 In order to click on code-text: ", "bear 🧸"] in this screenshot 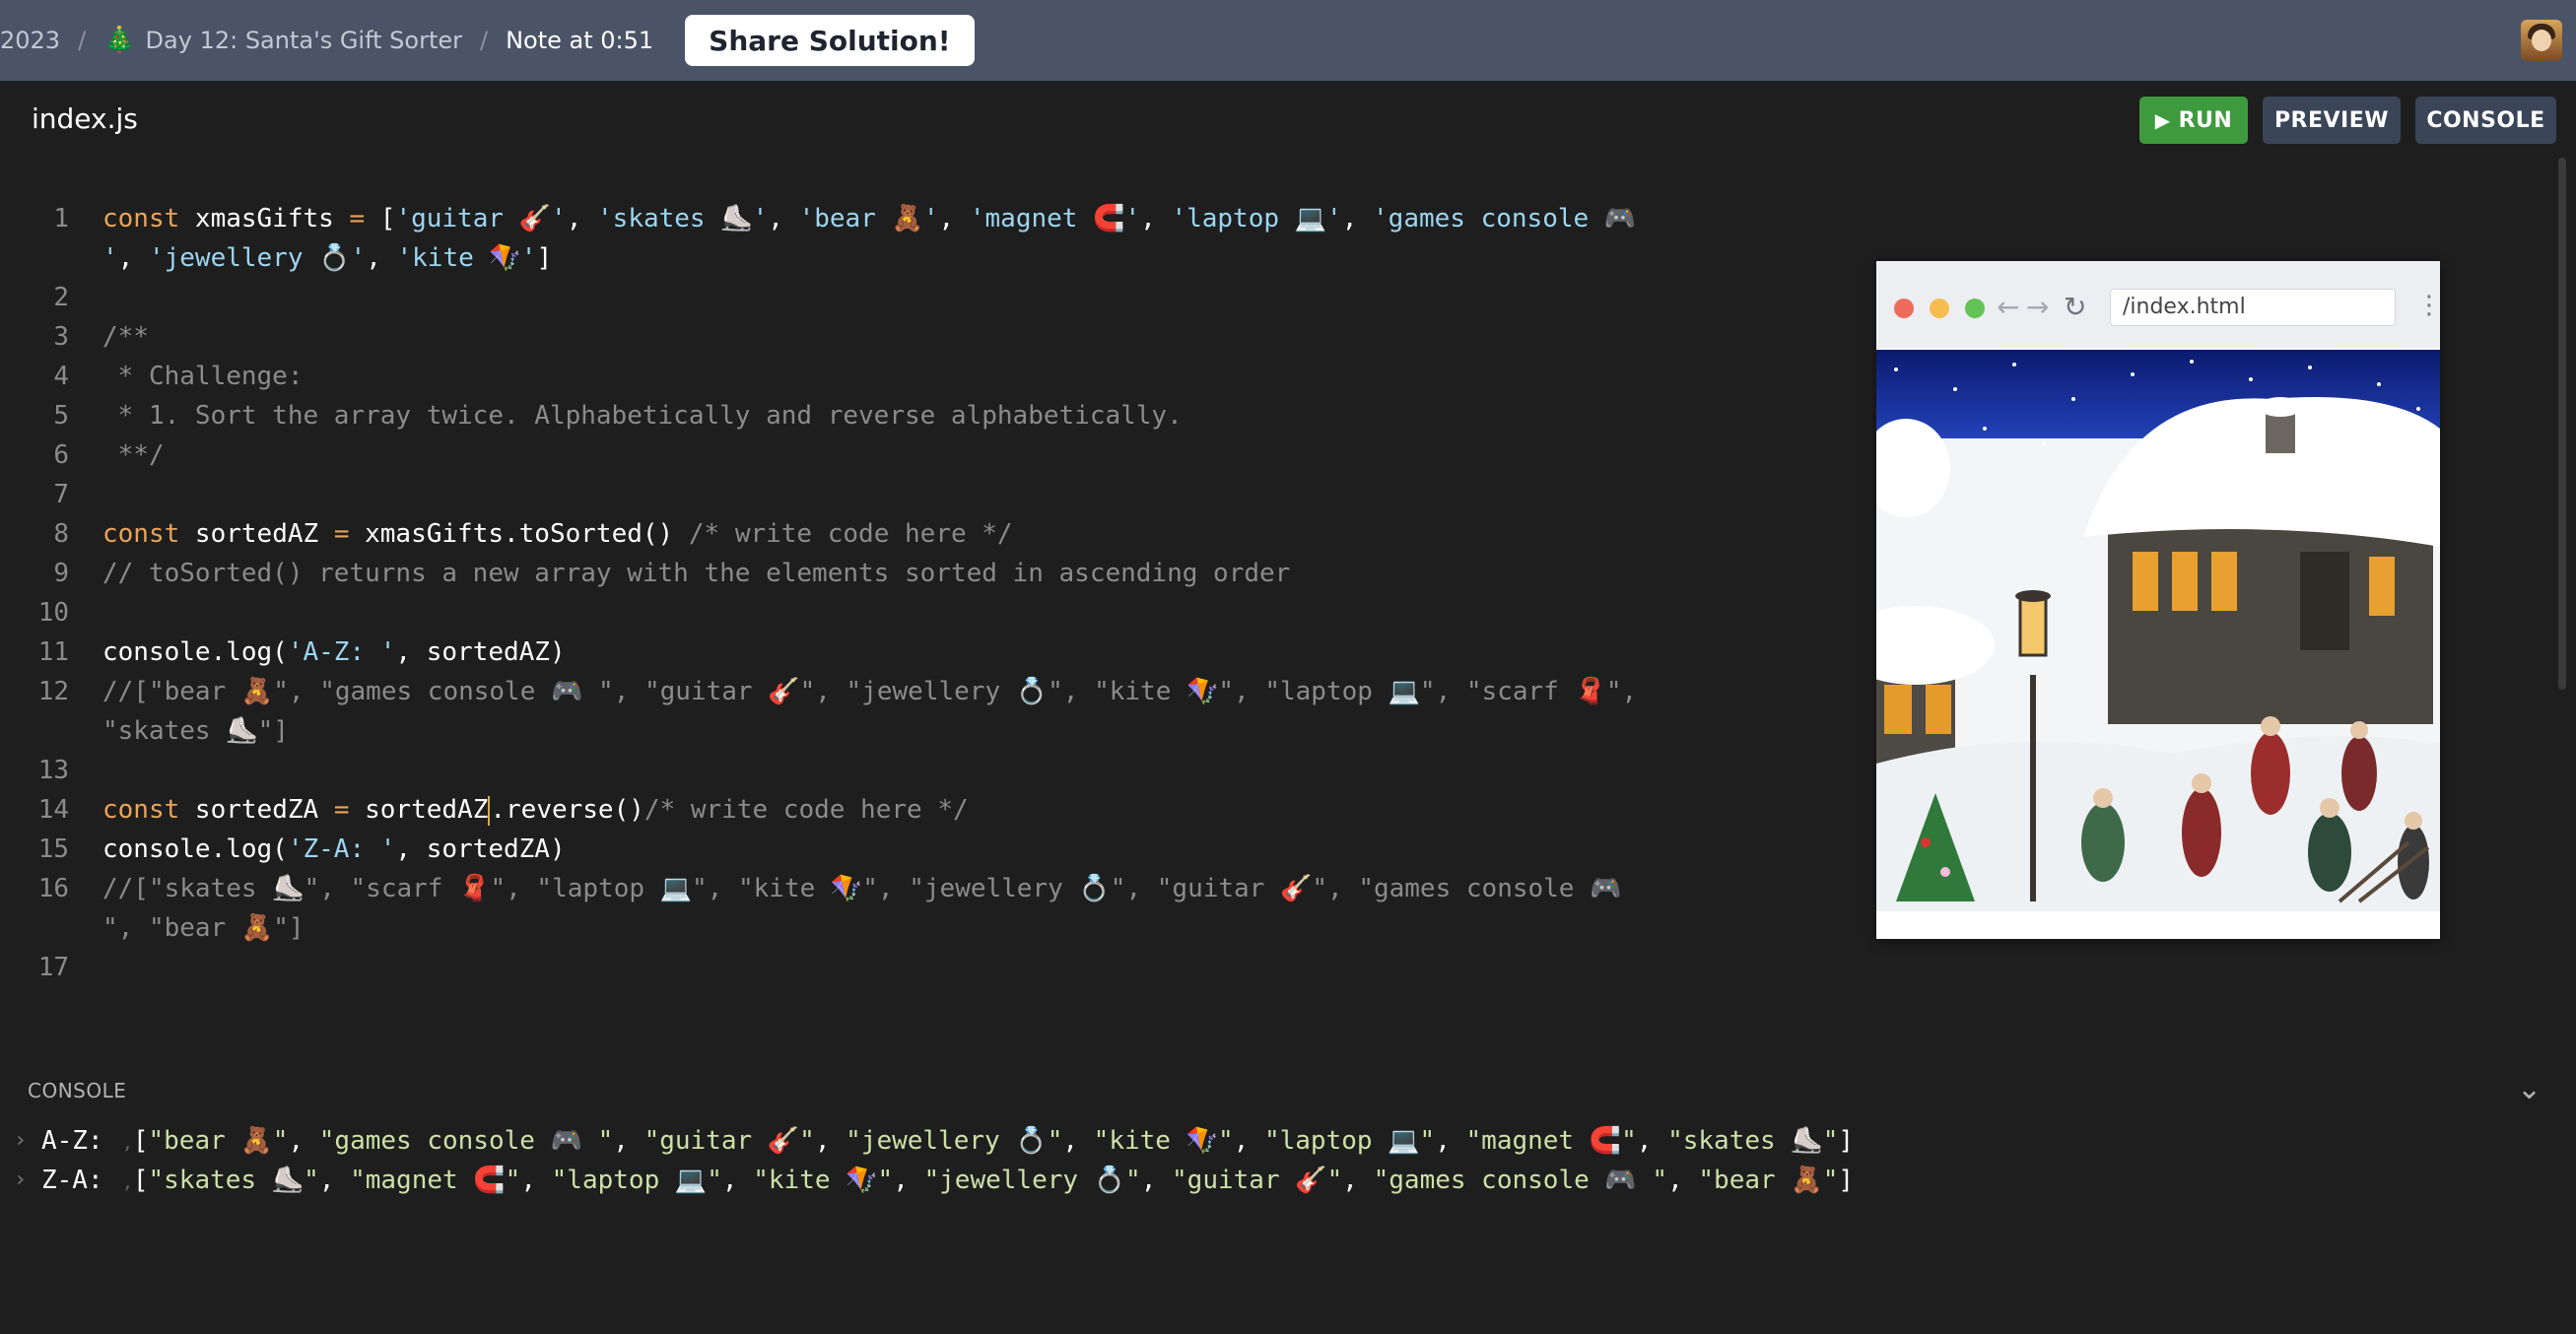, I will do `click(203, 928)`.